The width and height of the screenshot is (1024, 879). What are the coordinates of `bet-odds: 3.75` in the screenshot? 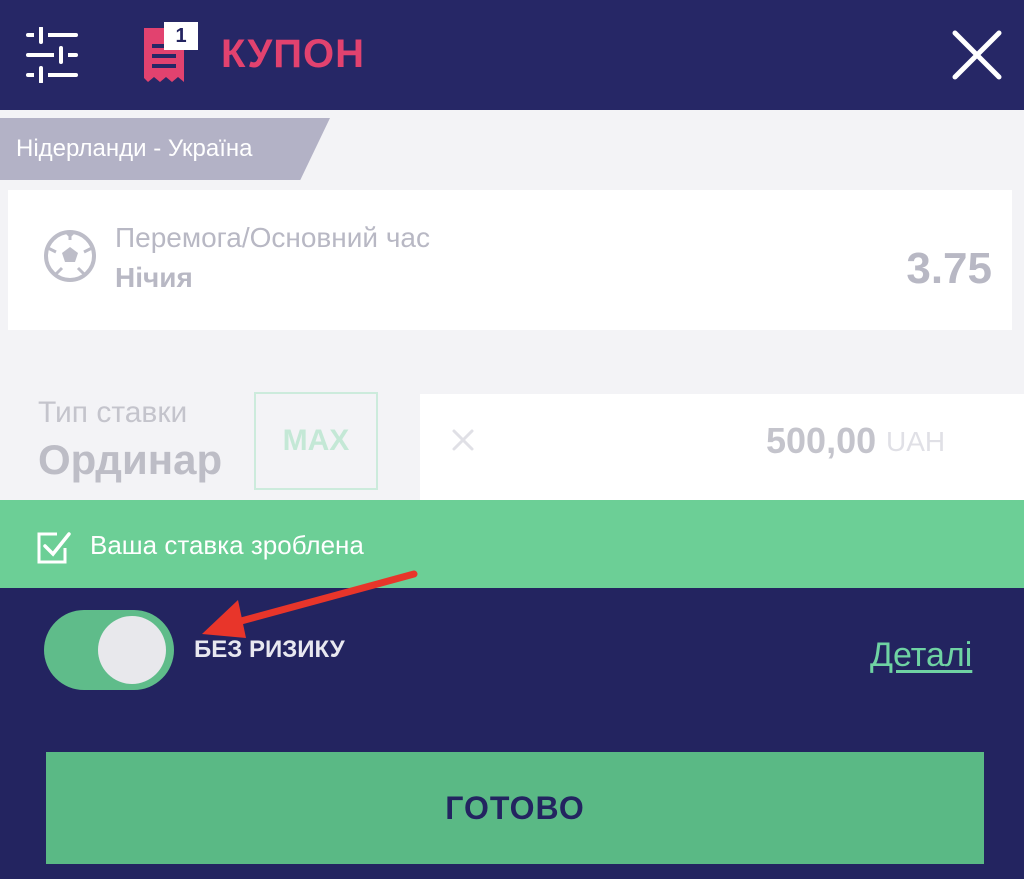 It's located at (949, 268).